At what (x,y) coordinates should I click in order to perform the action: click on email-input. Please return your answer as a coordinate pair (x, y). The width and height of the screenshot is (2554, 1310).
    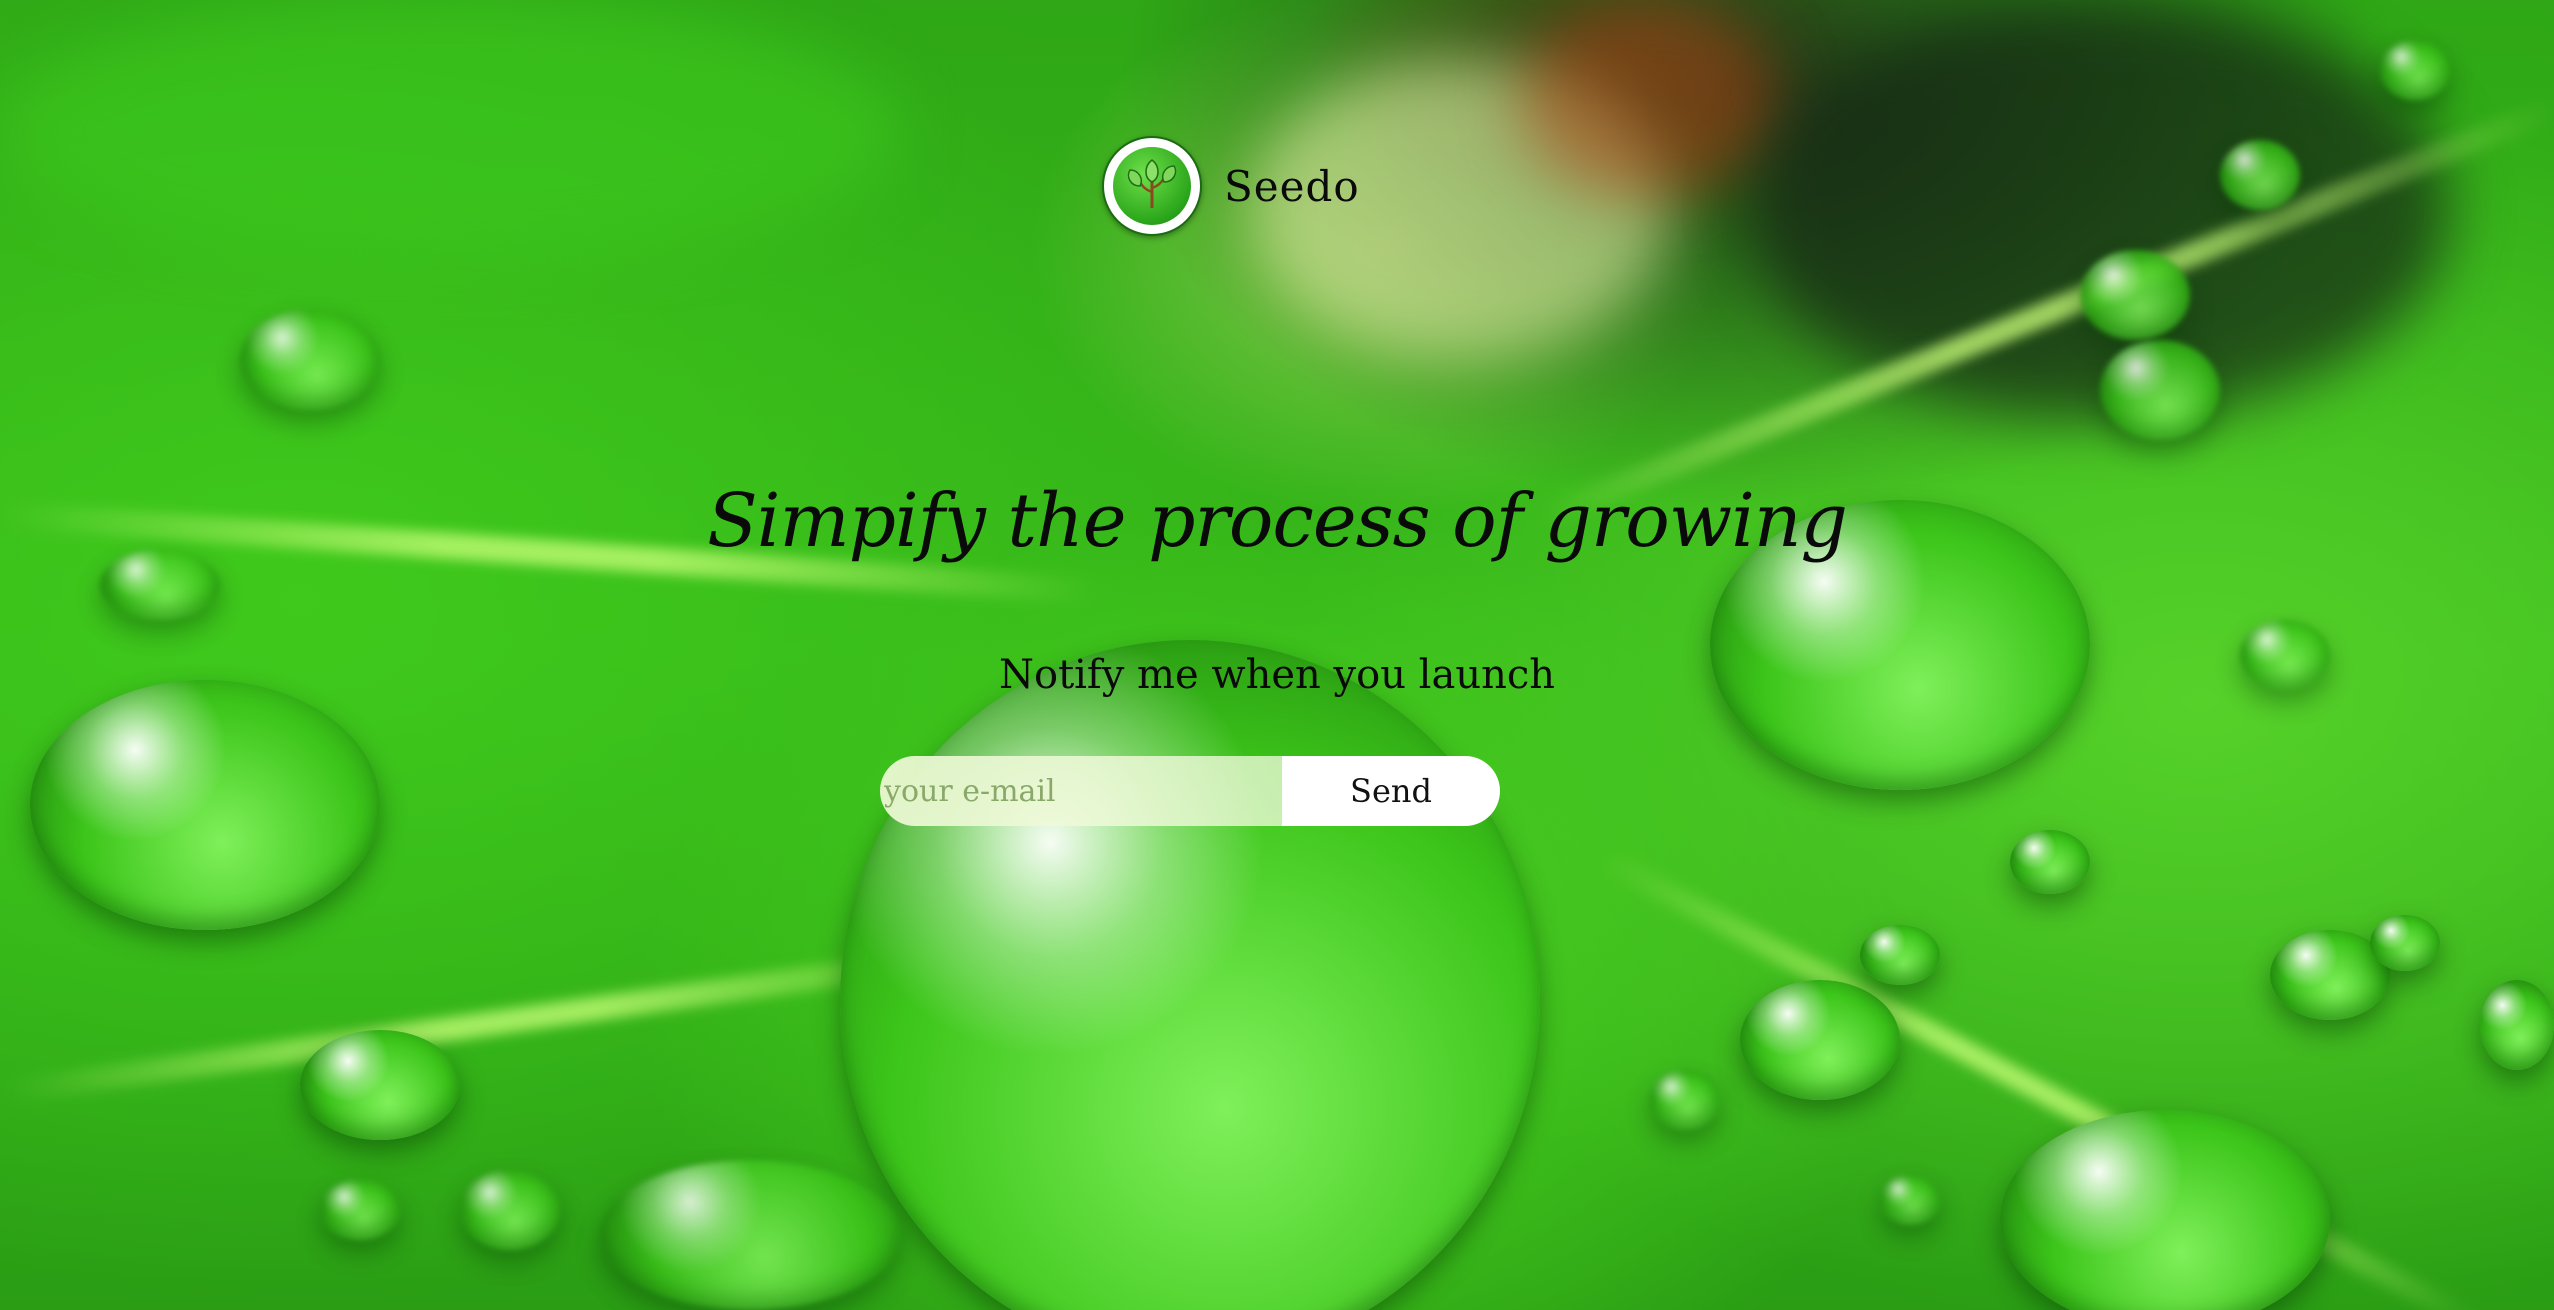
    Looking at the image, I should click on (1081, 791).